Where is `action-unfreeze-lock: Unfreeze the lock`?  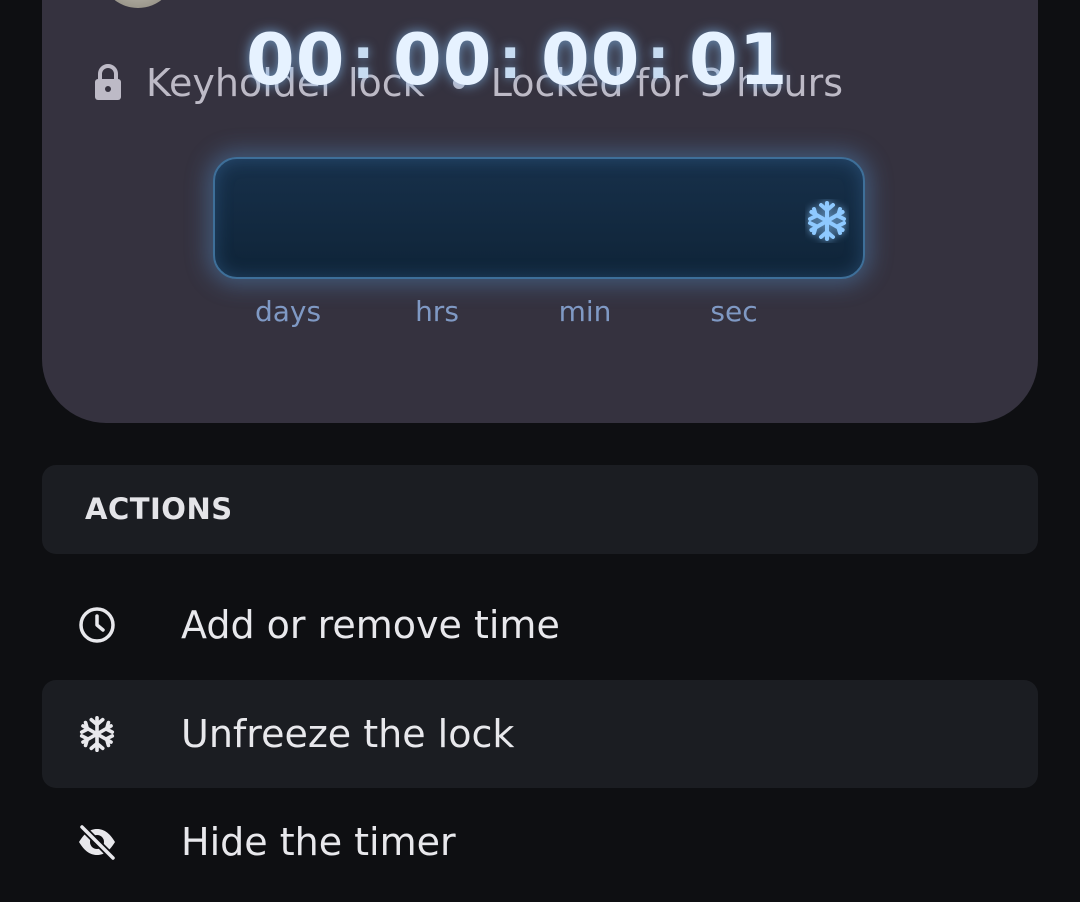 action-unfreeze-lock: Unfreeze the lock is located at coordinates (540, 734).